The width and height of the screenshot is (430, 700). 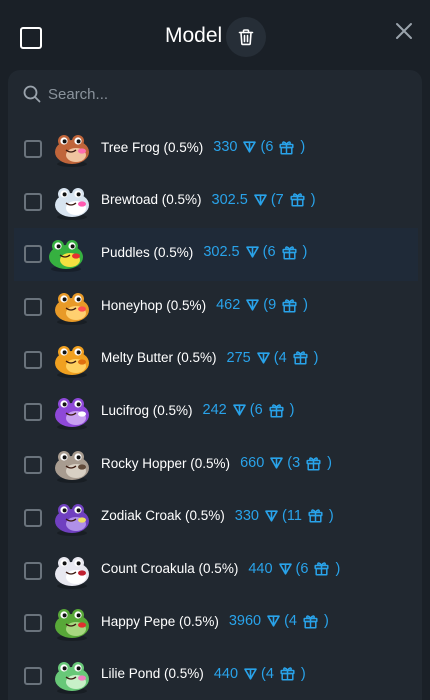 What do you see at coordinates (32, 94) in the screenshot?
I see `search-icon` at bounding box center [32, 94].